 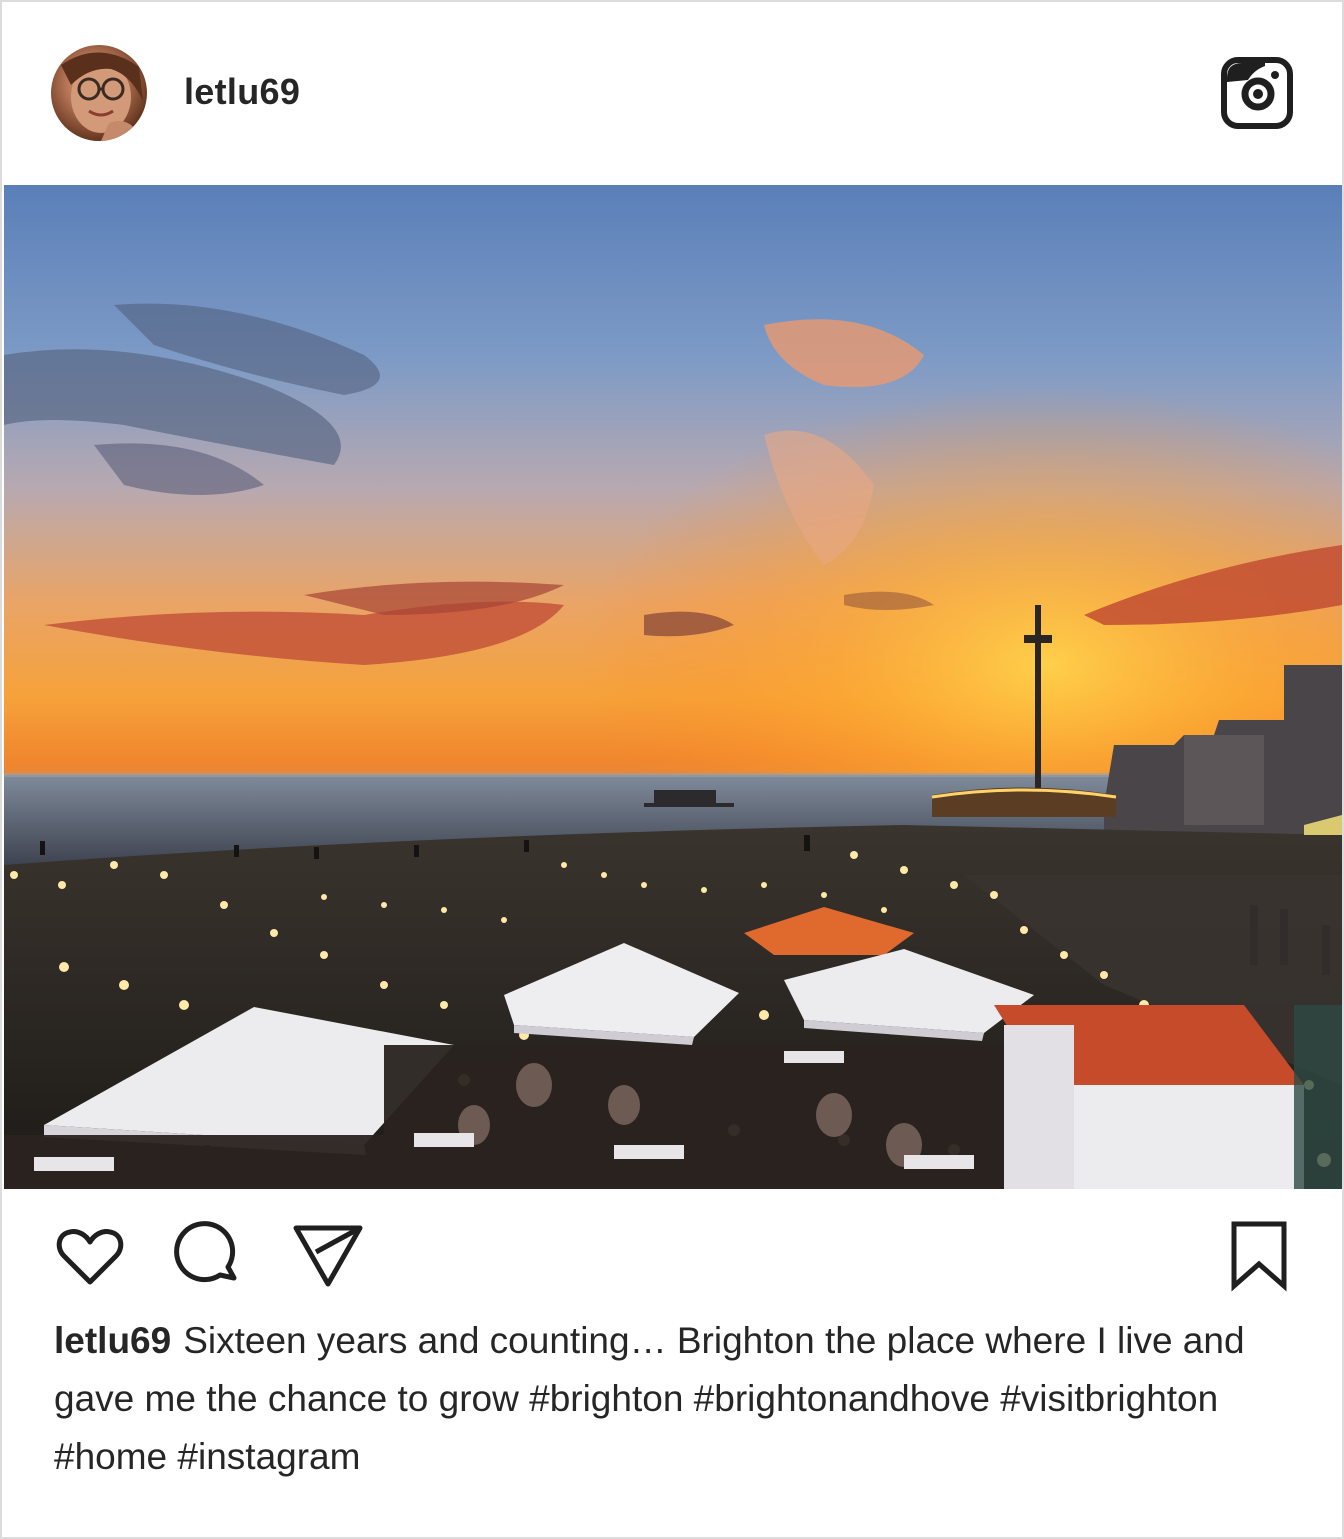 I want to click on bookmark-icon, so click(x=1260, y=1256).